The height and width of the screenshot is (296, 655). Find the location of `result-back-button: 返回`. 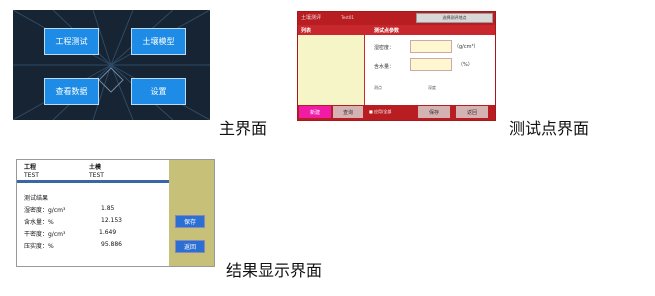

result-back-button: 返回 is located at coordinates (190, 246).